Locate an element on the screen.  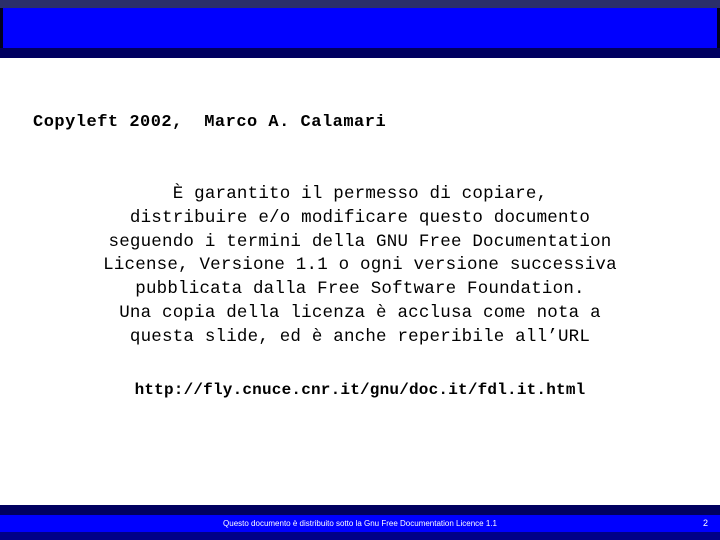
slide-title: Copyleft 2002, Marco A. Calamari is located at coordinates (210, 122).